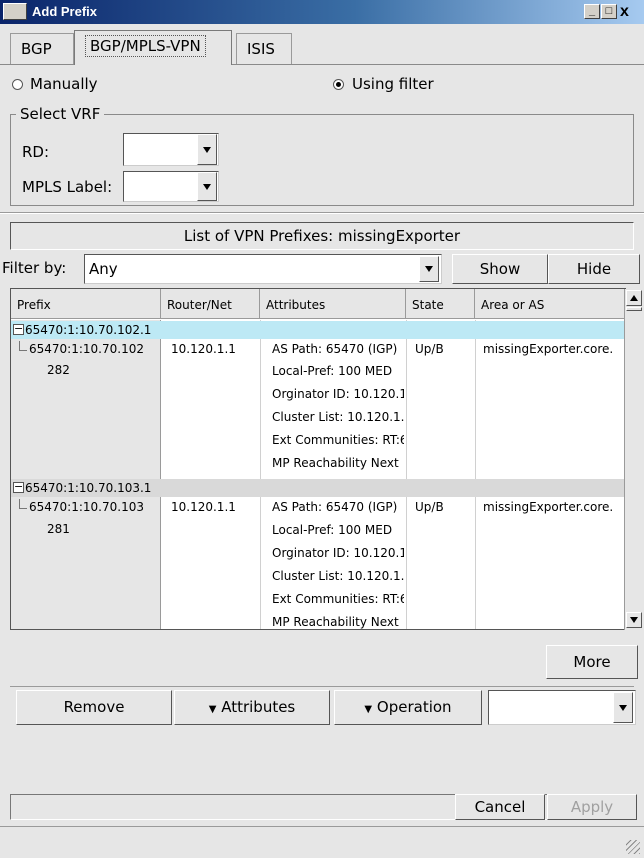  I want to click on tab-bgp-label: BGP, so click(36, 49).